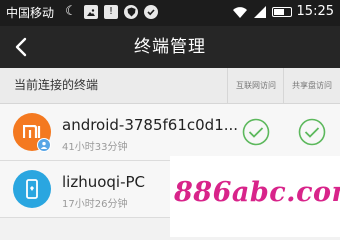 This screenshot has height=240, width=340. Describe the element at coordinates (131, 12) in the screenshot. I see `shield-icon` at that location.